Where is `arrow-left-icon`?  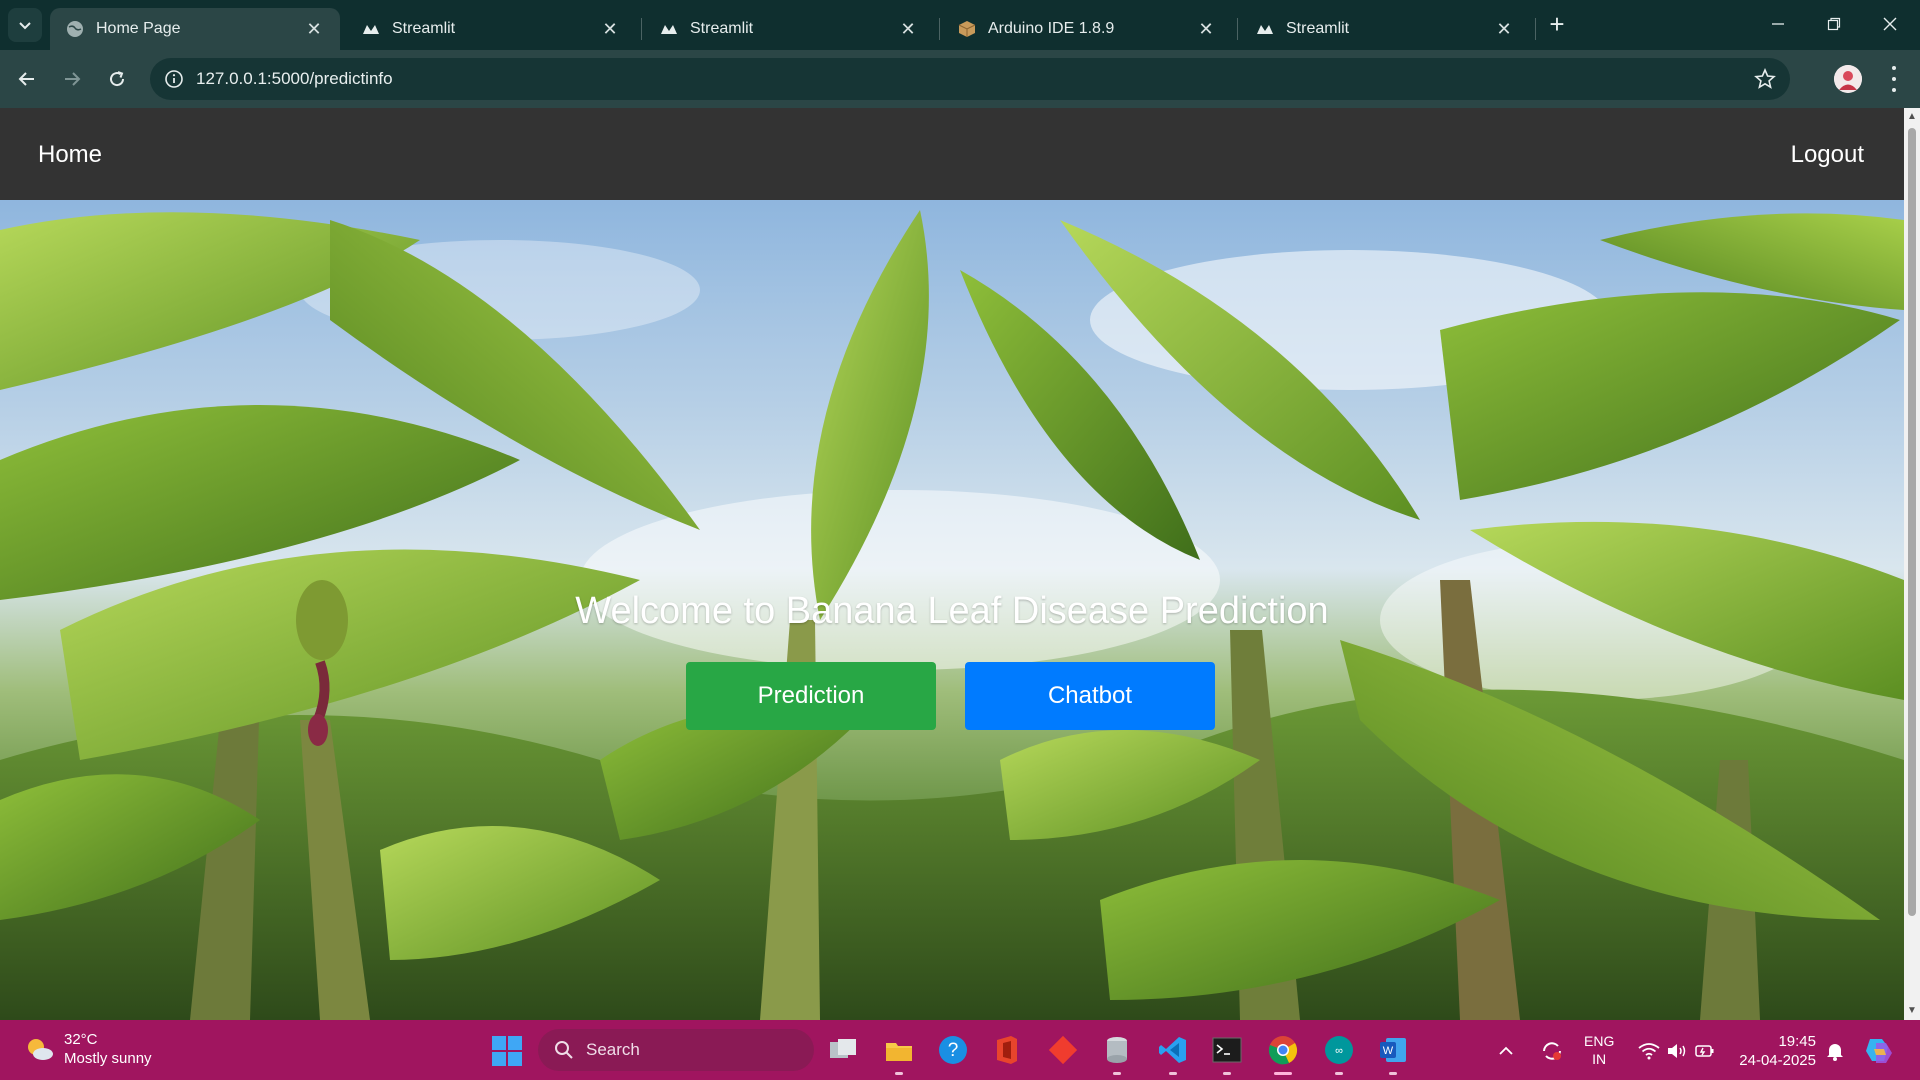 arrow-left-icon is located at coordinates (26, 79).